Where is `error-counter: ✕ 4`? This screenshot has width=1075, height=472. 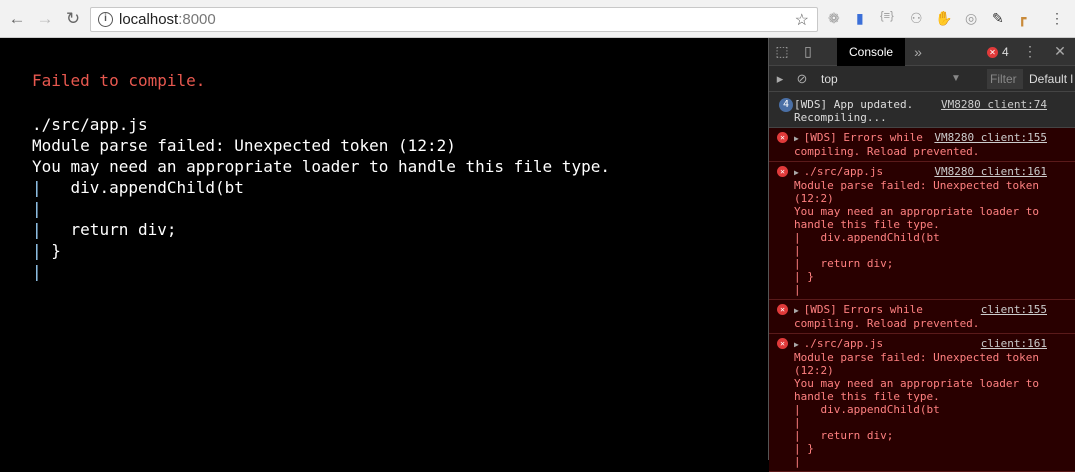 error-counter: ✕ 4 is located at coordinates (998, 52).